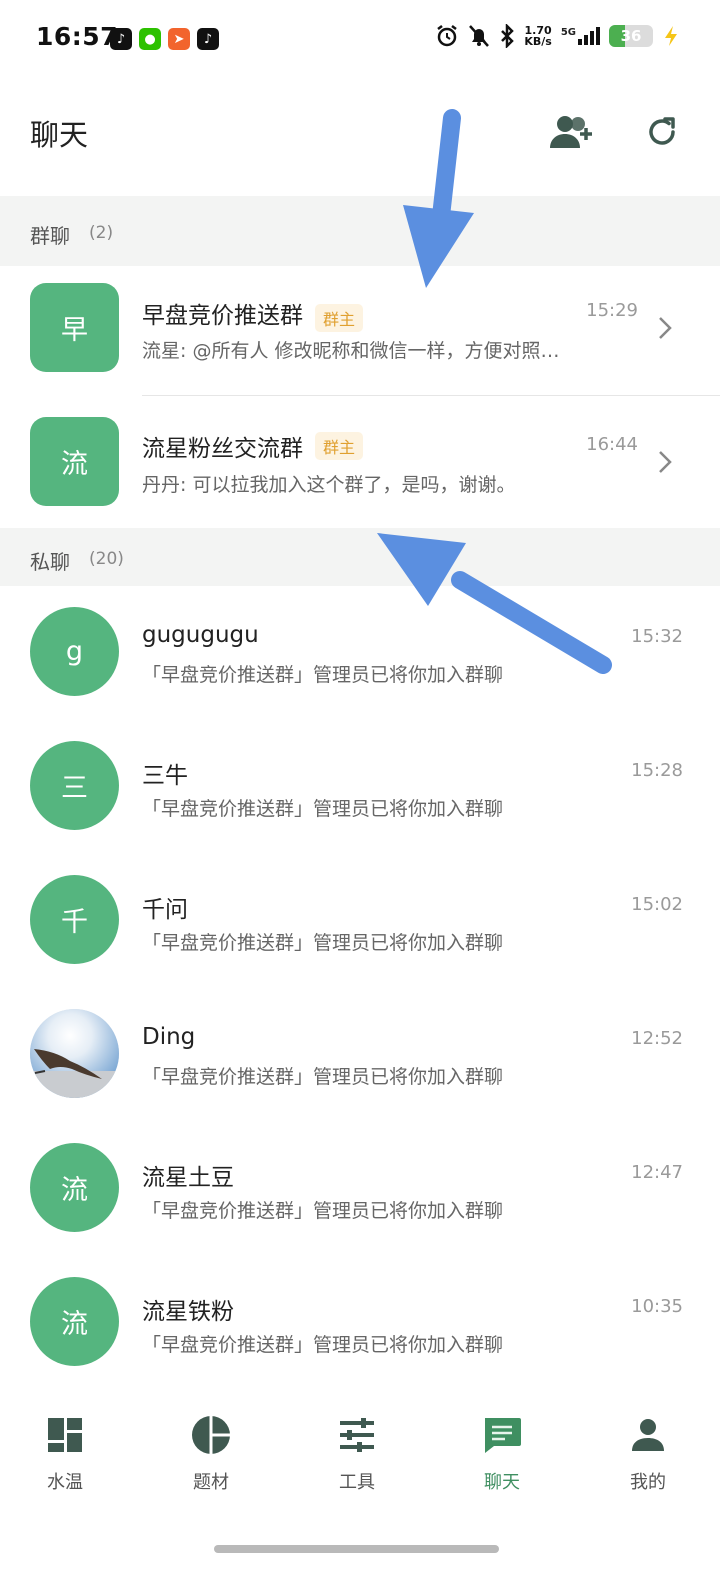 The height and width of the screenshot is (1584, 720). I want to click on refresh-icon, so click(662, 131).